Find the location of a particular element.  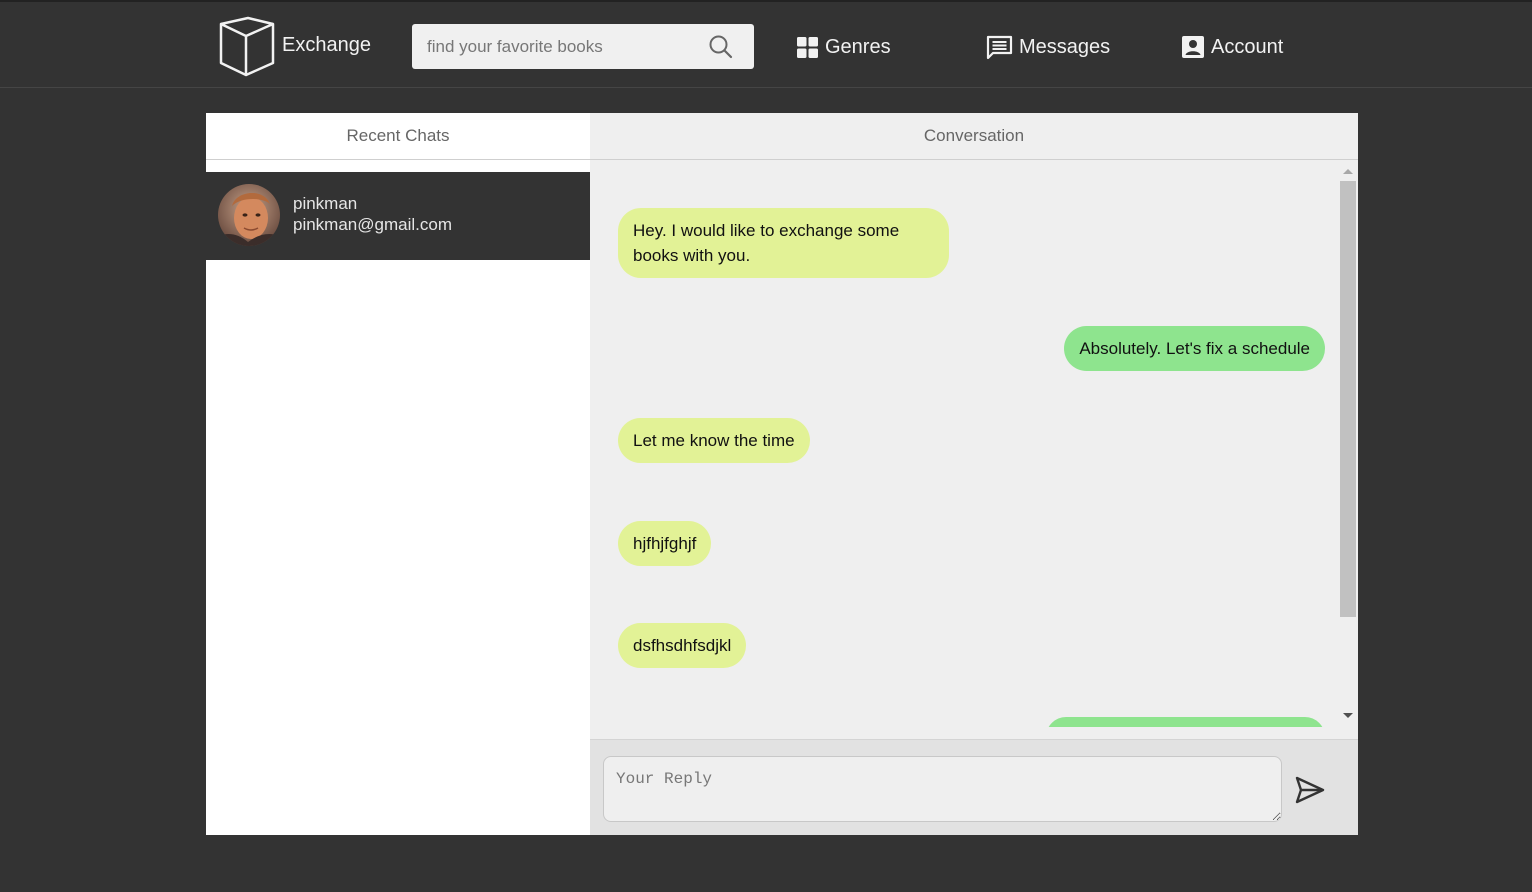

chat-contact-name: pinkman is located at coordinates (325, 203).